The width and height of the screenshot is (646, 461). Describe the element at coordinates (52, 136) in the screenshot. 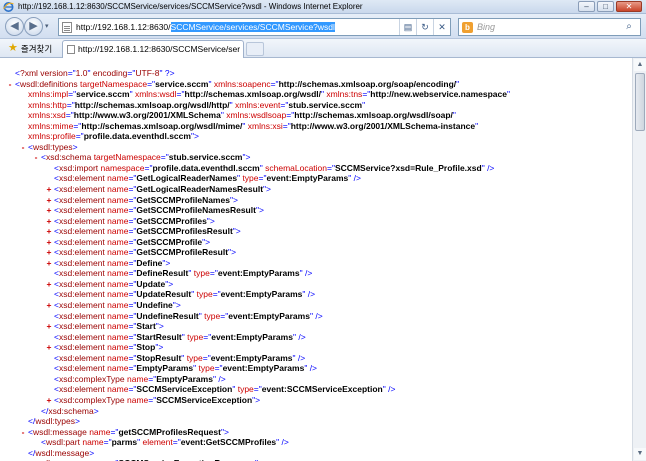

I see `xml-token: xmlns:profile` at that location.